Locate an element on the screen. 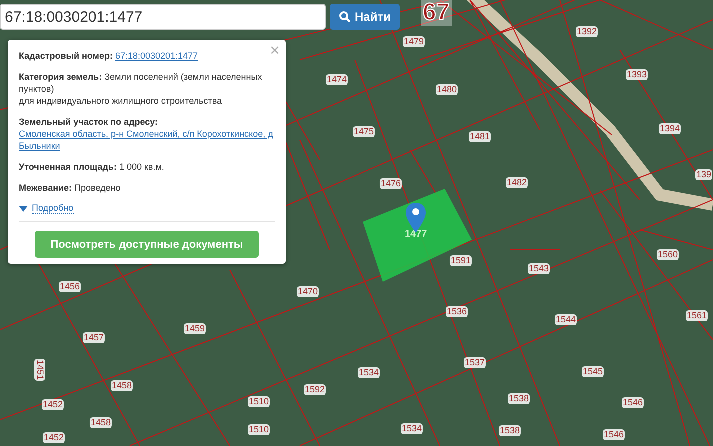  parcel-number: 1561 is located at coordinates (697, 316).